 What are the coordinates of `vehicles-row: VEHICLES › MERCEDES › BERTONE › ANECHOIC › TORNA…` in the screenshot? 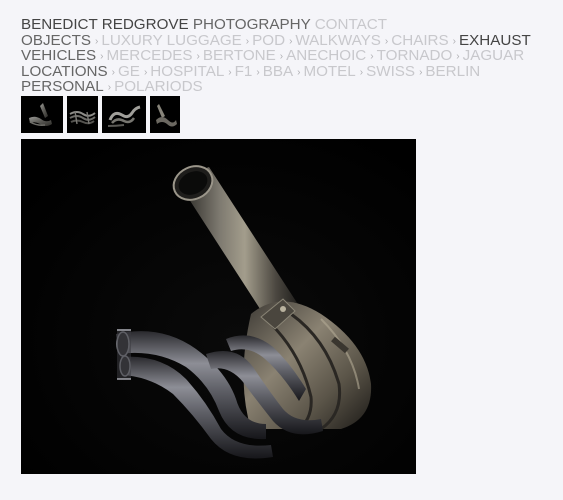 It's located at (288, 56).